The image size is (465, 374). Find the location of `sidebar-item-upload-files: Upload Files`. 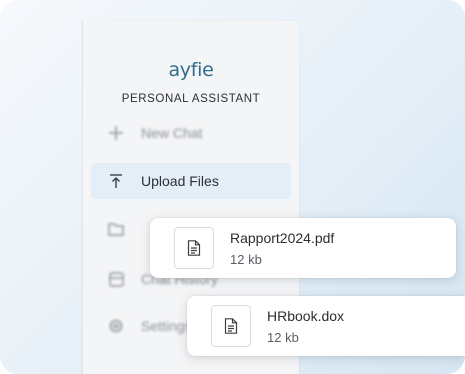

sidebar-item-upload-files: Upload Files is located at coordinates (191, 181).